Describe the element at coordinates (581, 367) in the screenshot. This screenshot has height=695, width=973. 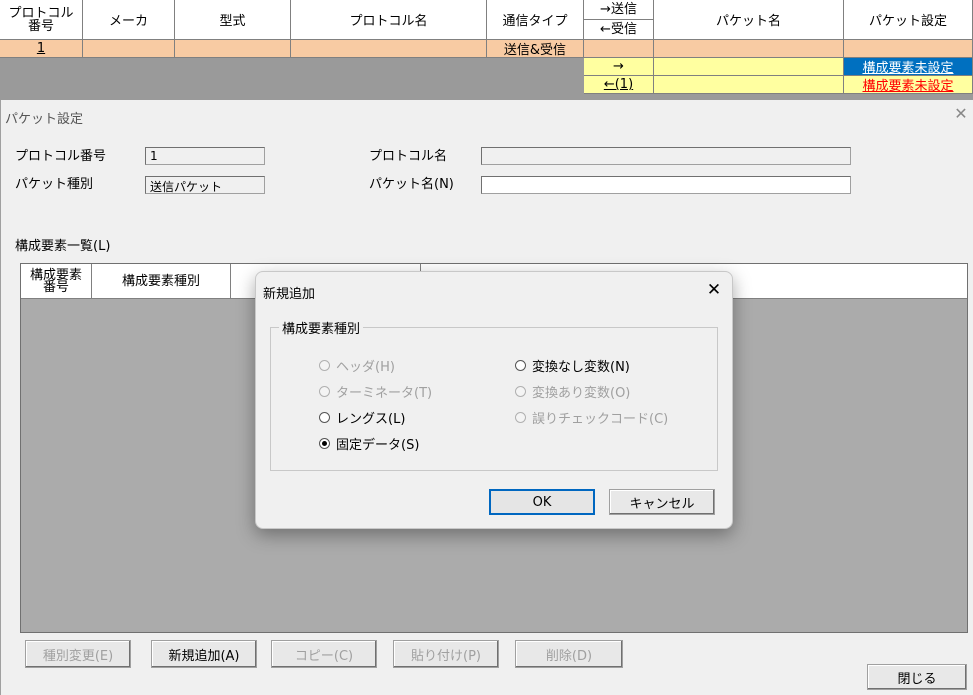
I see `radio-var-no-conv-label: 変換なし変数(N)` at that location.